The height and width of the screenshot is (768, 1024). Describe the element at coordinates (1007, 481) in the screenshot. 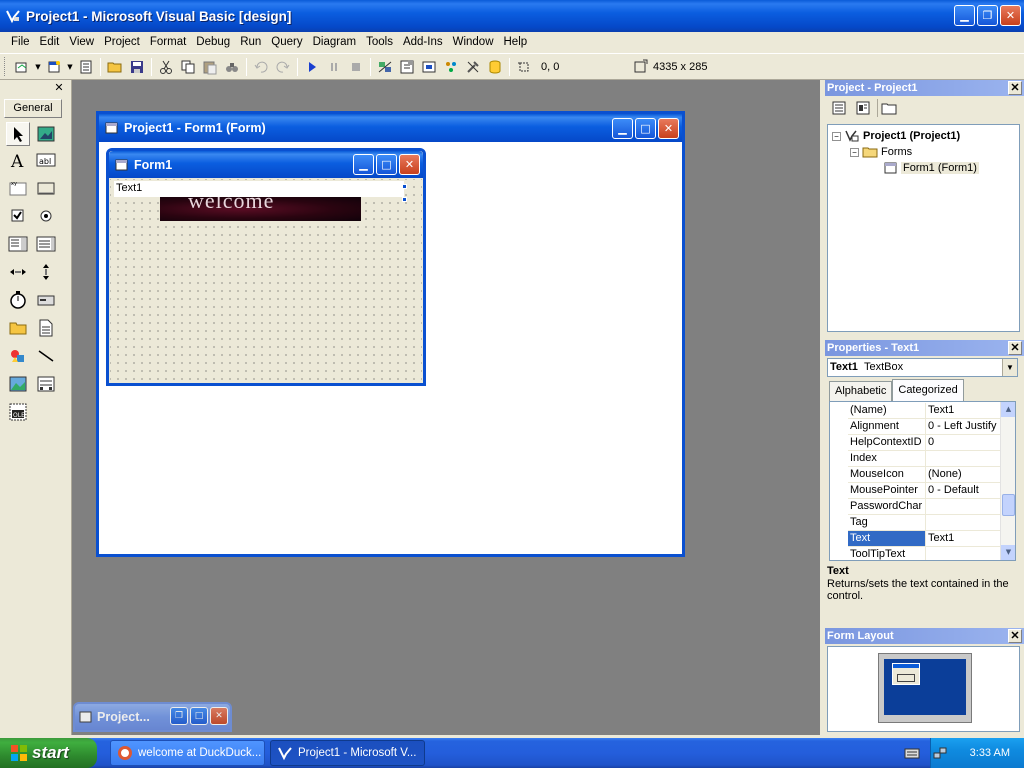

I see `properties-scrollbar: ▲ ▼` at that location.